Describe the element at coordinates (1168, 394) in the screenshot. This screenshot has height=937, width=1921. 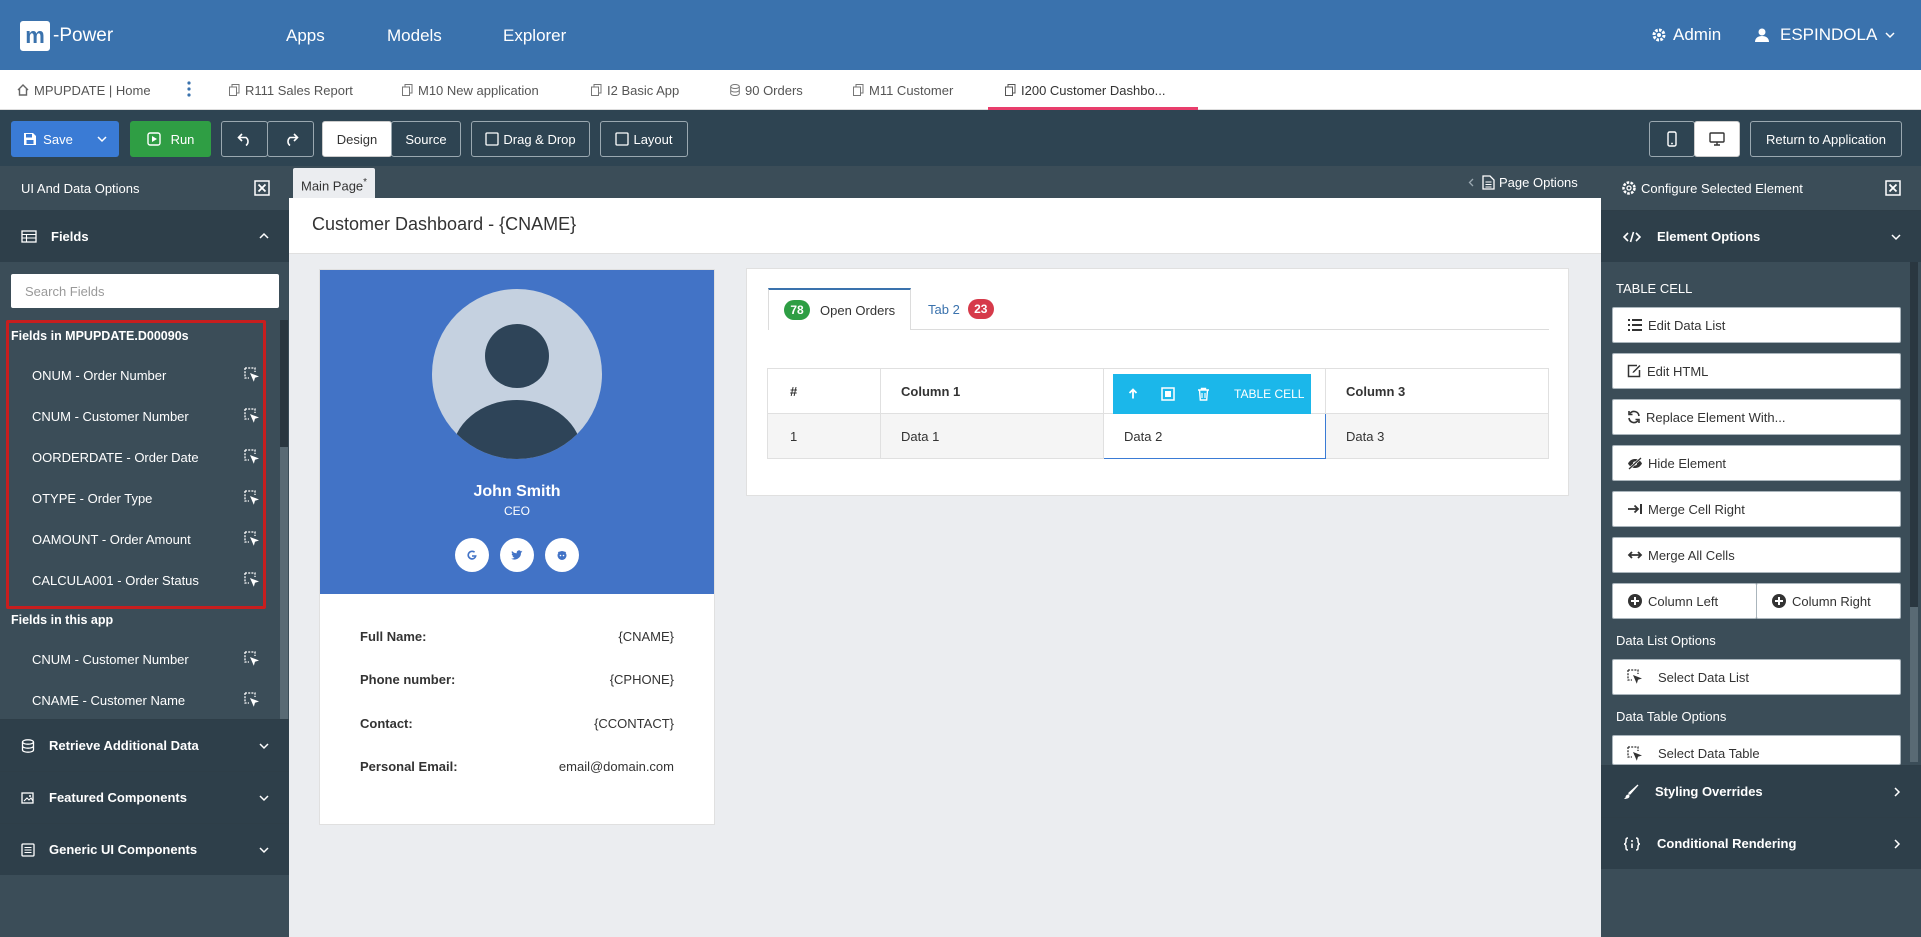
I see `select-parent-icon` at that location.